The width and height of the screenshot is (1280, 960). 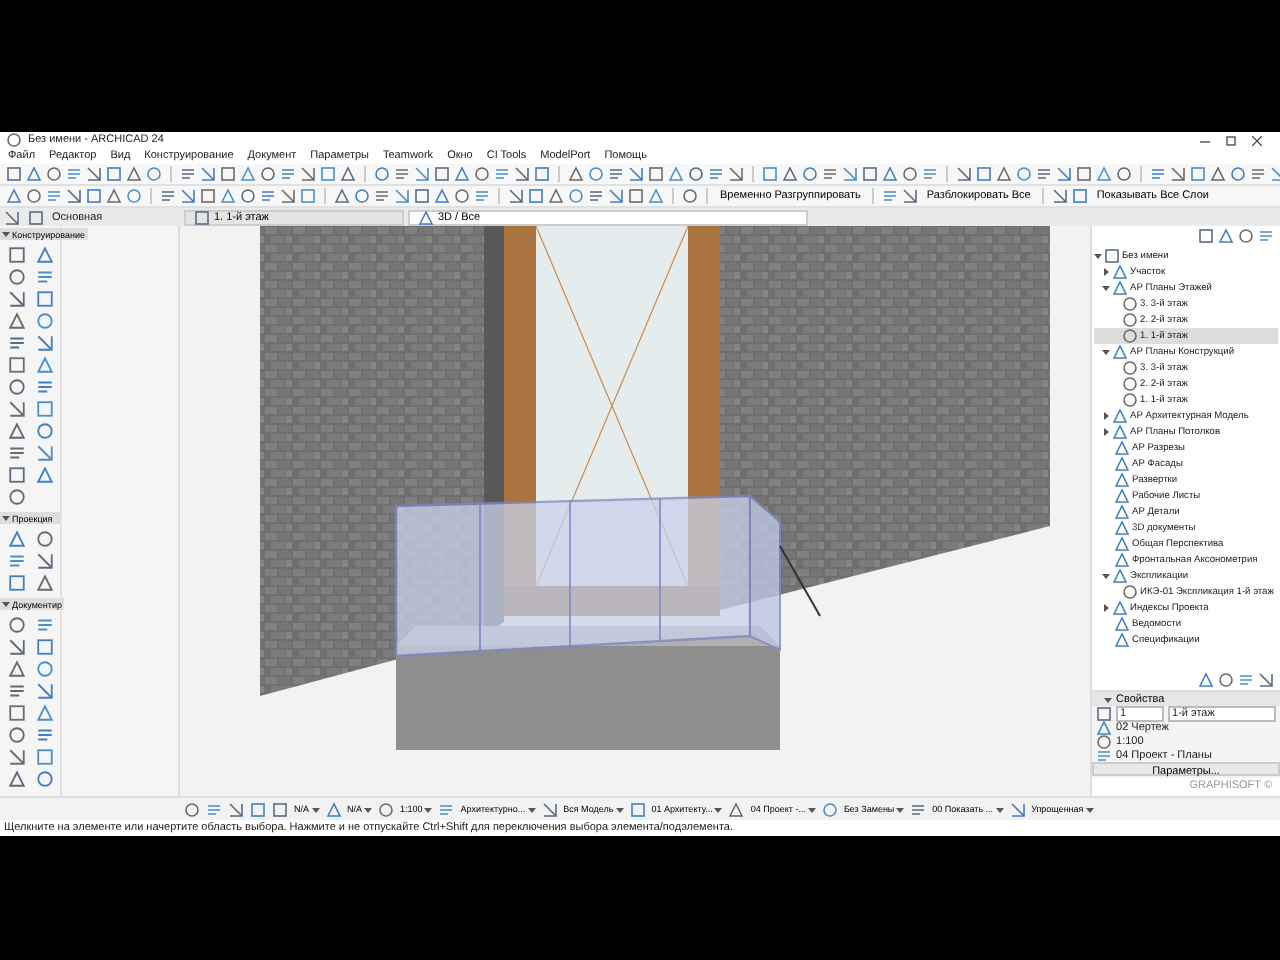 I want to click on pointer-icon, so click(x=12, y=217).